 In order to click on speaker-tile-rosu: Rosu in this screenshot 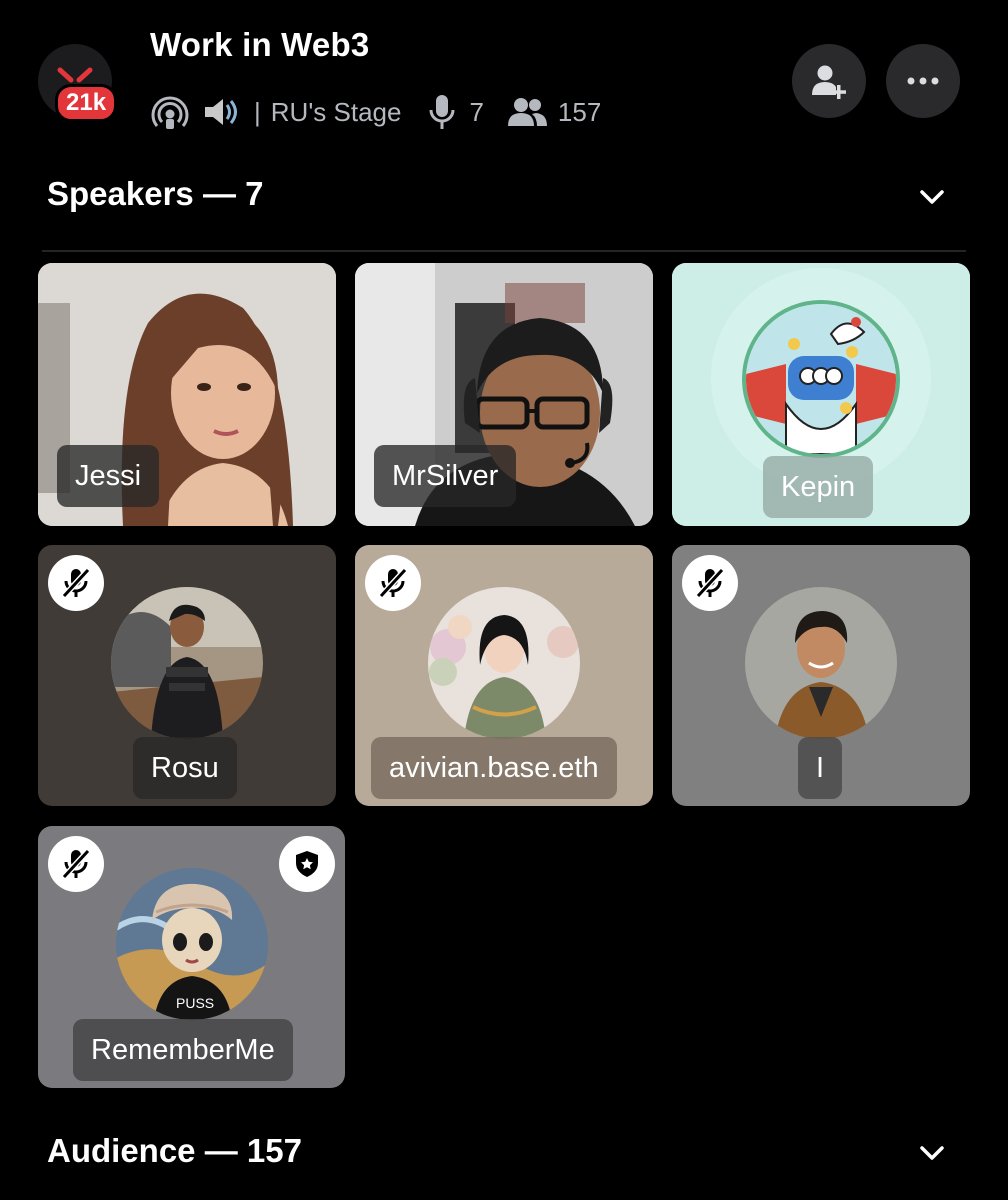, I will do `click(187, 675)`.